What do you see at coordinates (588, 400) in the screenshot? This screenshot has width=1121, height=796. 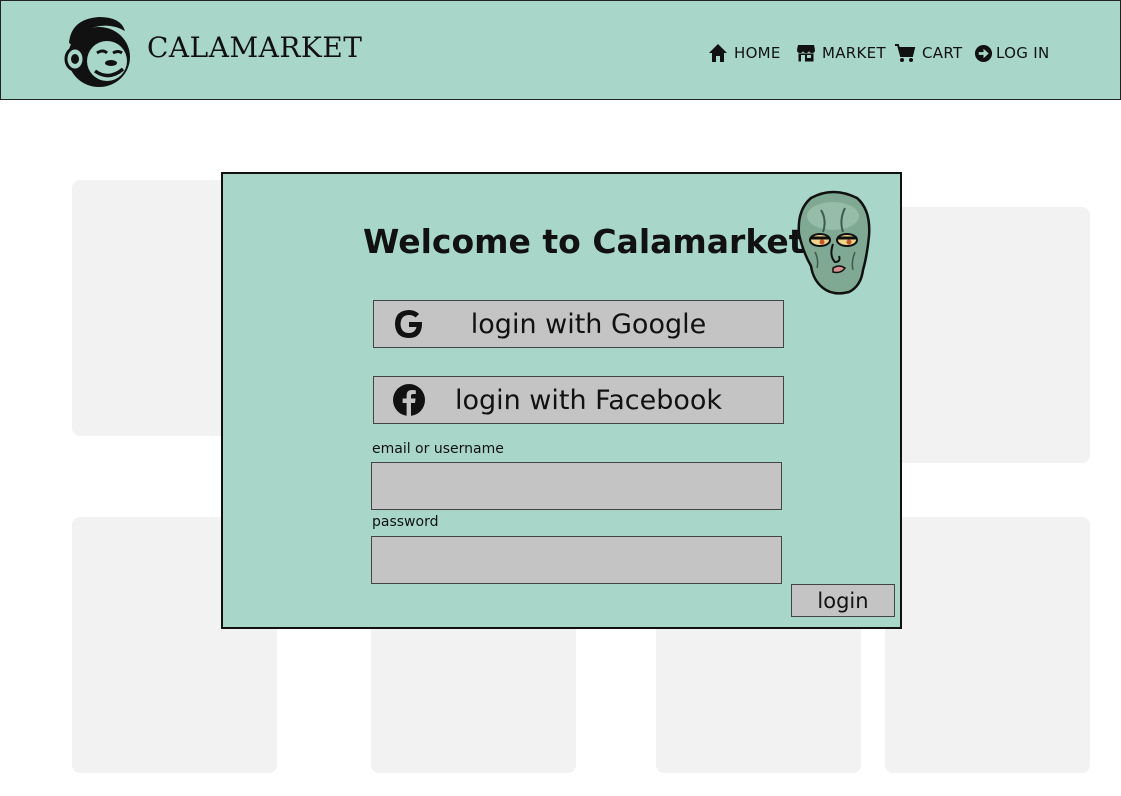 I see `facebook-button-label: login with Facebook` at bounding box center [588, 400].